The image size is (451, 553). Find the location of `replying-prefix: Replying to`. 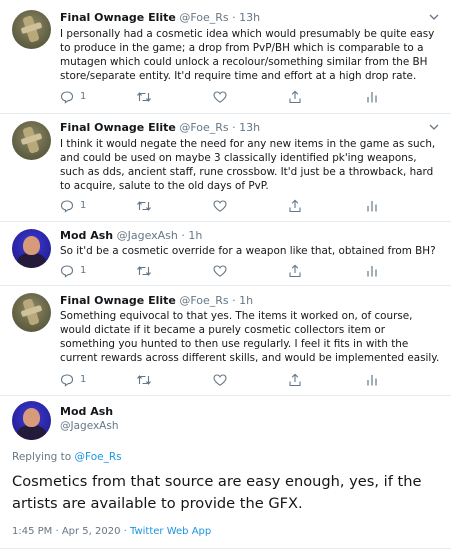

replying-prefix: Replying to is located at coordinates (43, 457).